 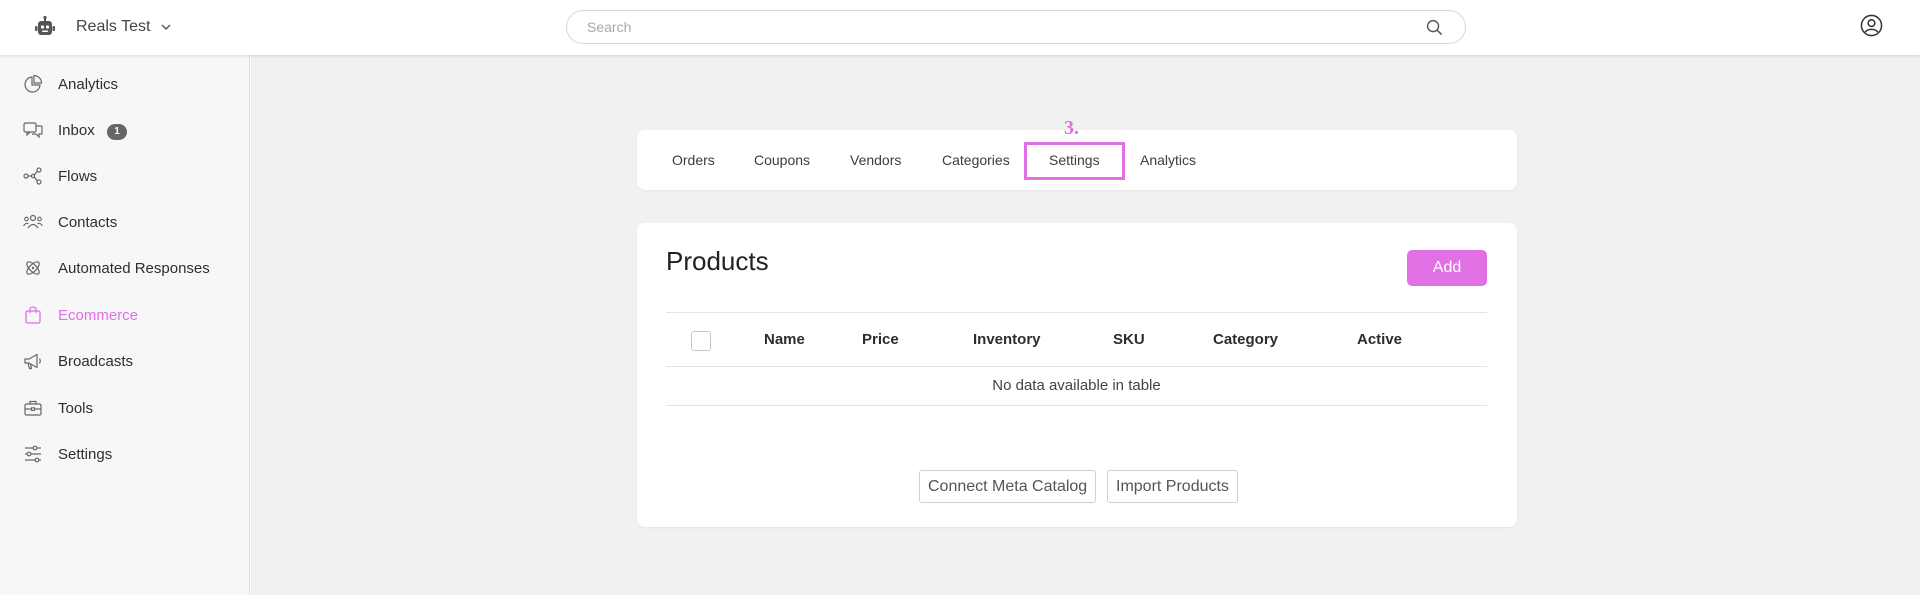 I want to click on sidebar-item-label: Ecommerce, so click(x=98, y=315).